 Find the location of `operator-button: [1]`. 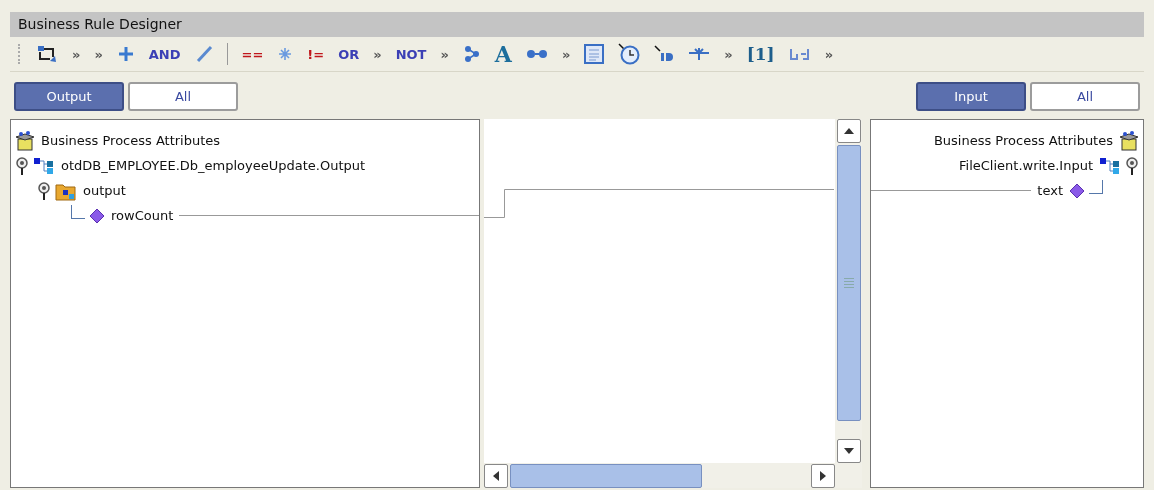

operator-button: [1] is located at coordinates (760, 54).